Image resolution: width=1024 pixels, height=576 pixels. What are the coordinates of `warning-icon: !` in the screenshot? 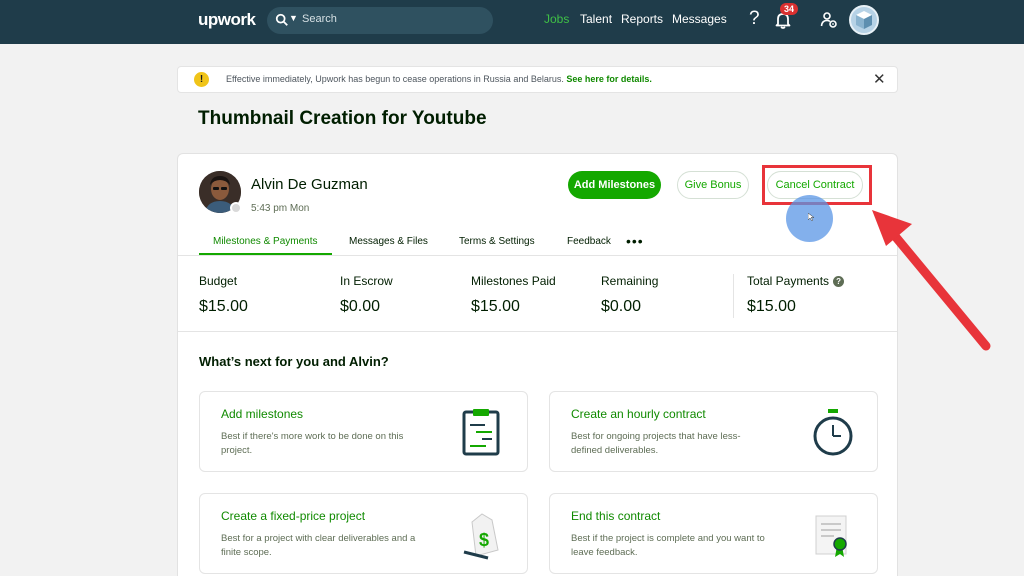 It's located at (201, 79).